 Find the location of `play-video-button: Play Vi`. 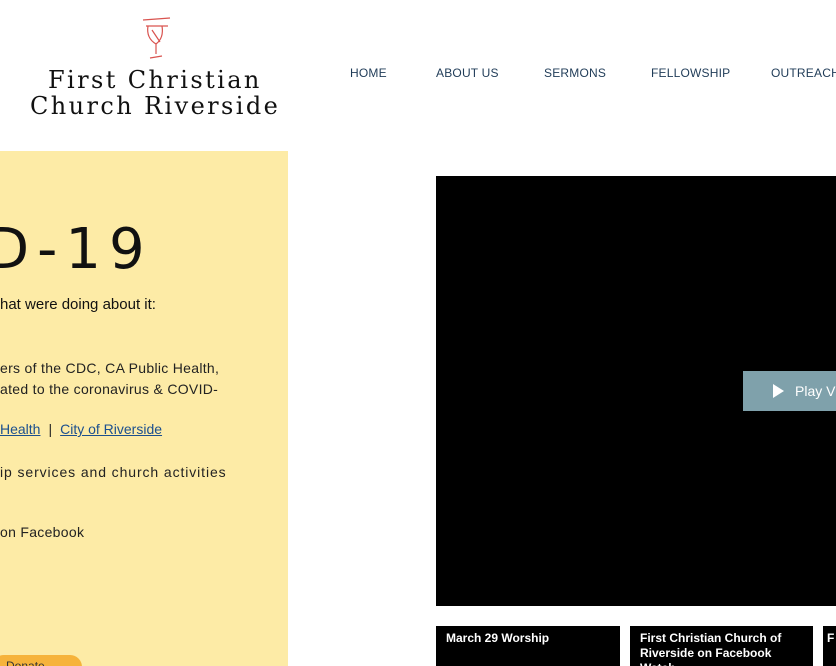

play-video-button: Play Vi is located at coordinates (789, 391).